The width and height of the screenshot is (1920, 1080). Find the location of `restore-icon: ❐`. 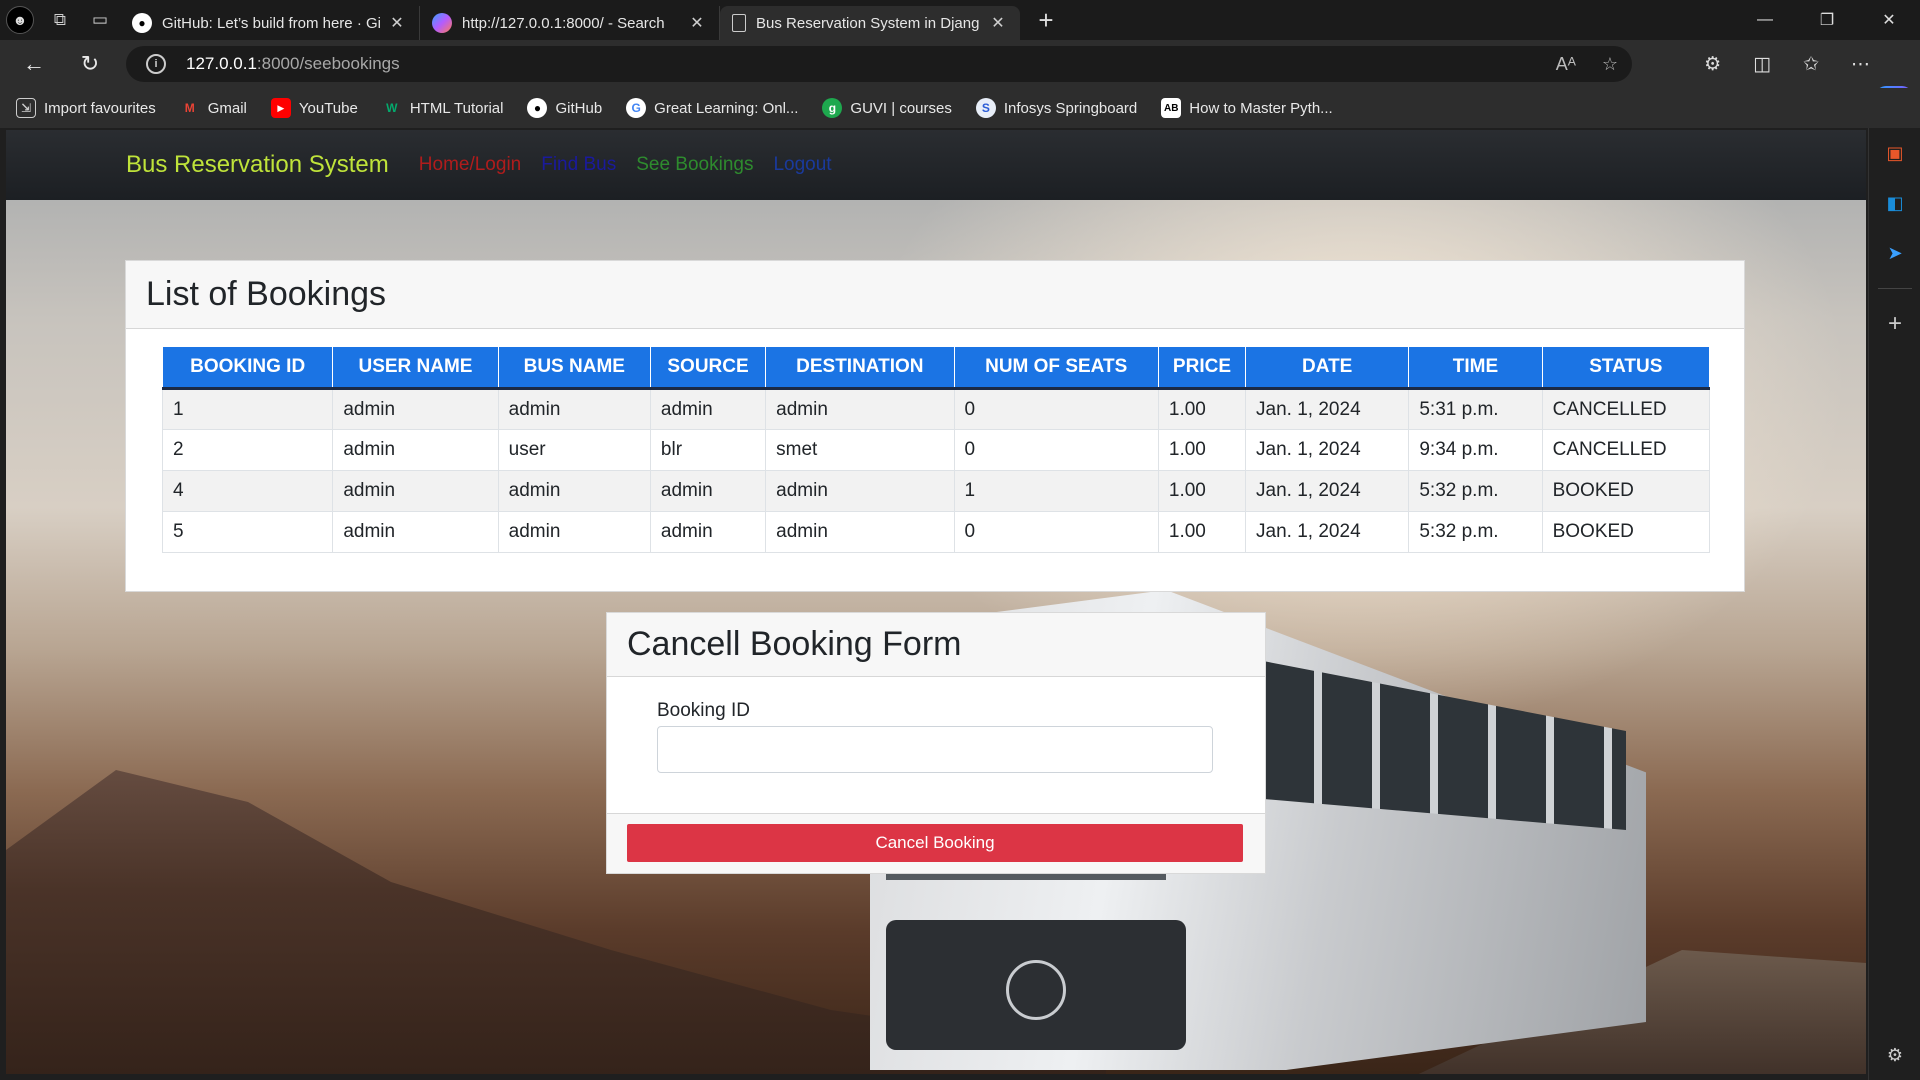

restore-icon: ❐ is located at coordinates (1827, 20).